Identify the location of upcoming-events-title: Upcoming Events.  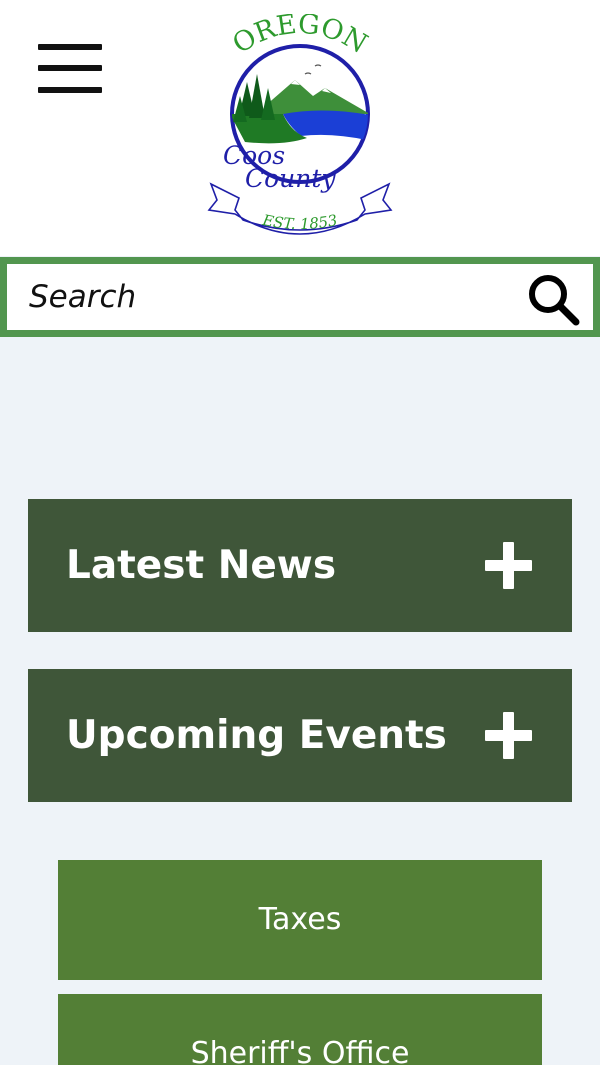
(256, 735).